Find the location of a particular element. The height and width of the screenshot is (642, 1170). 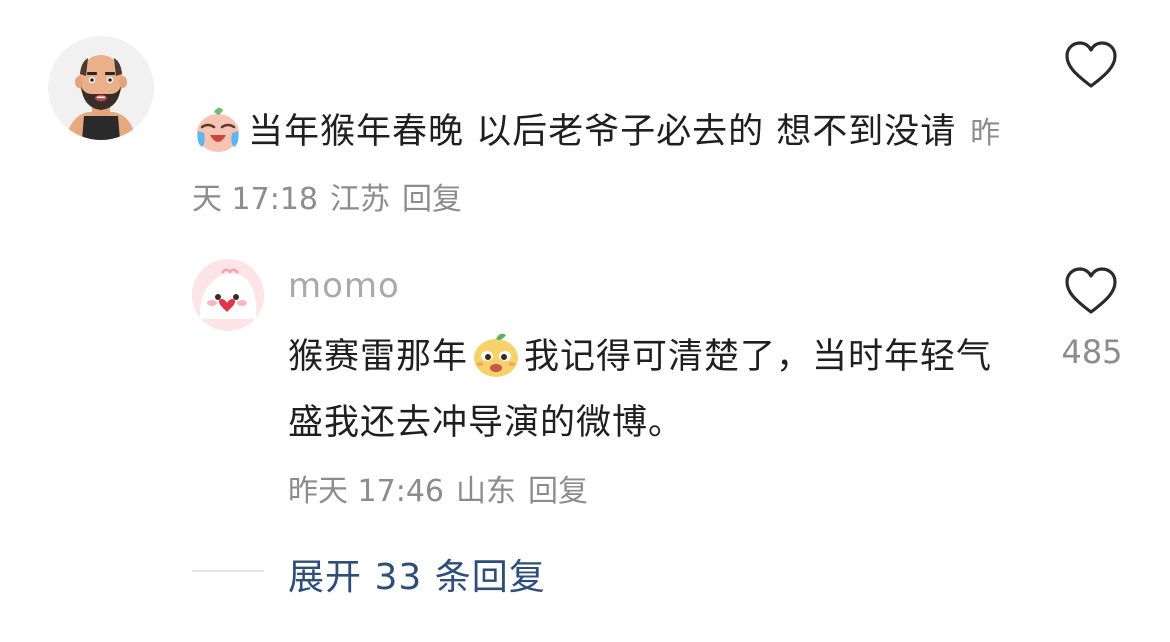

reply-time: 昨天 17:46 is located at coordinates (366, 491).